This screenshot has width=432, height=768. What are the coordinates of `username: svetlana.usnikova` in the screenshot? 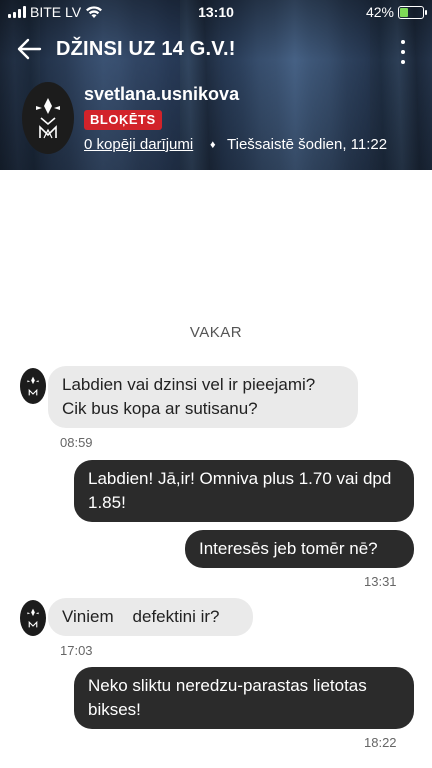 It's located at (161, 94).